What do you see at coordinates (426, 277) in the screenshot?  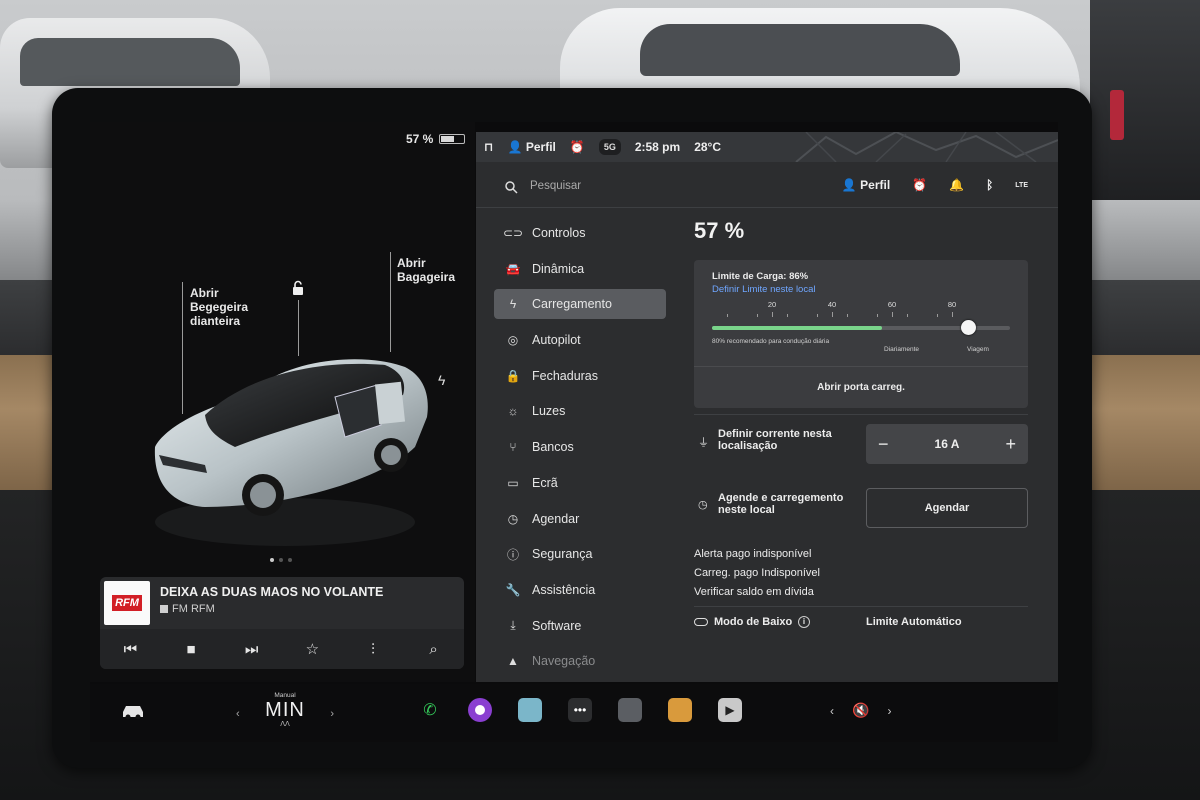 I see `rear-trunk-label-line2: Bagageira` at bounding box center [426, 277].